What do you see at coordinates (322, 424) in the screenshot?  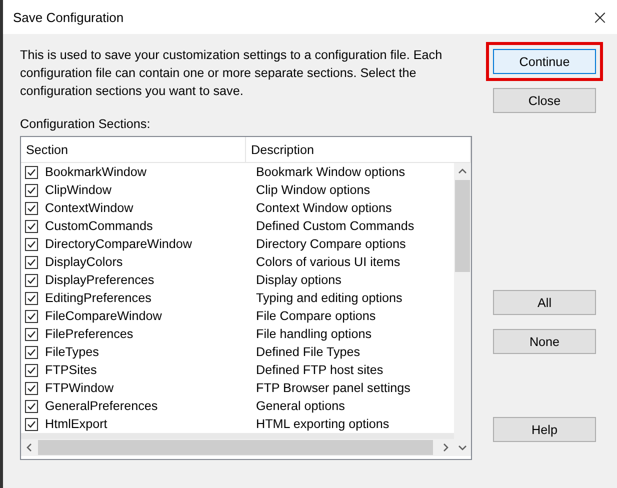 I see `section-description: HTML exporting options` at bounding box center [322, 424].